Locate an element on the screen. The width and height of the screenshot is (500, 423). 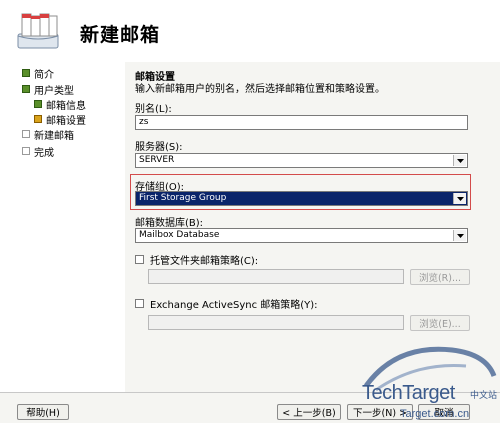
mailbox-db-value: Mailbox Database is located at coordinates (179, 235).